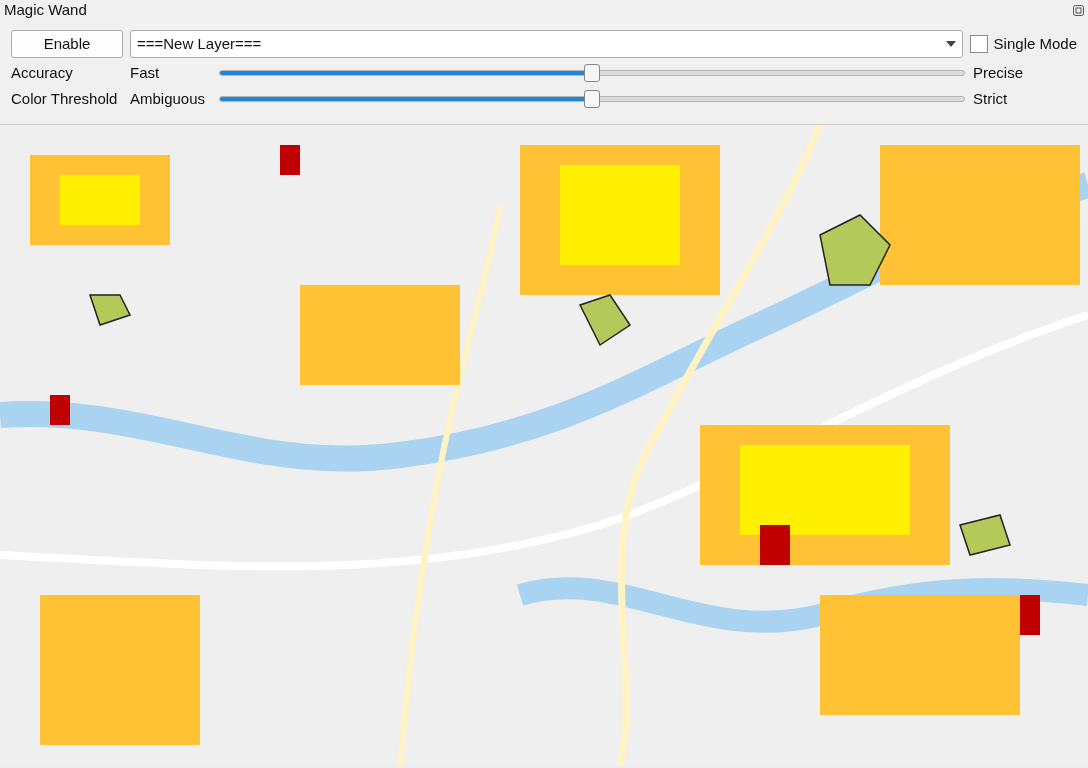 The height and width of the screenshot is (768, 1088). What do you see at coordinates (1035, 43) in the screenshot?
I see `checkbox-label: Single Mode` at bounding box center [1035, 43].